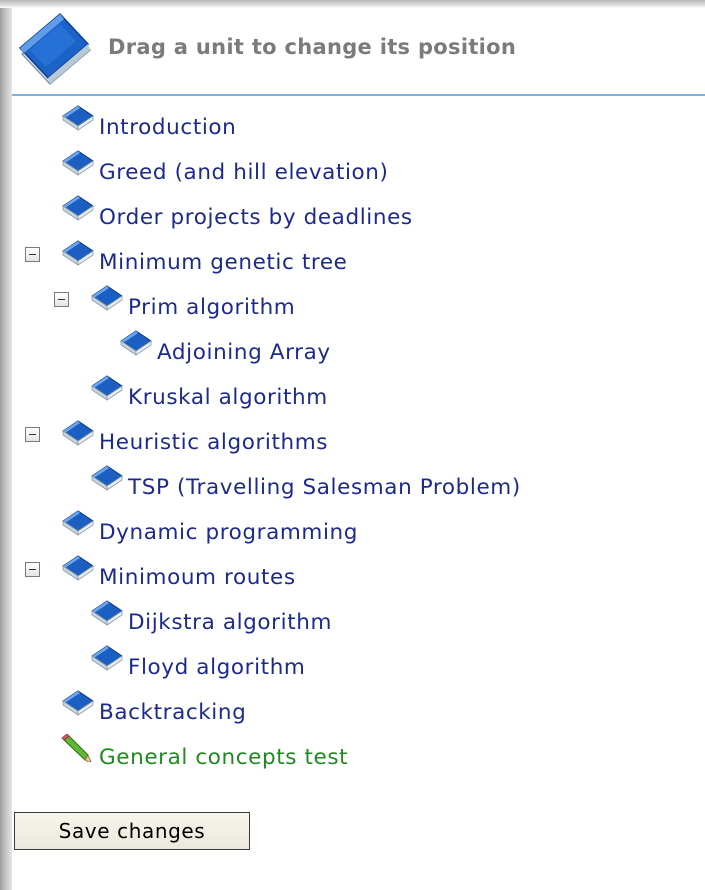 The image size is (705, 890). I want to click on tree-item: Dijkstra algorithm, so click(354, 617).